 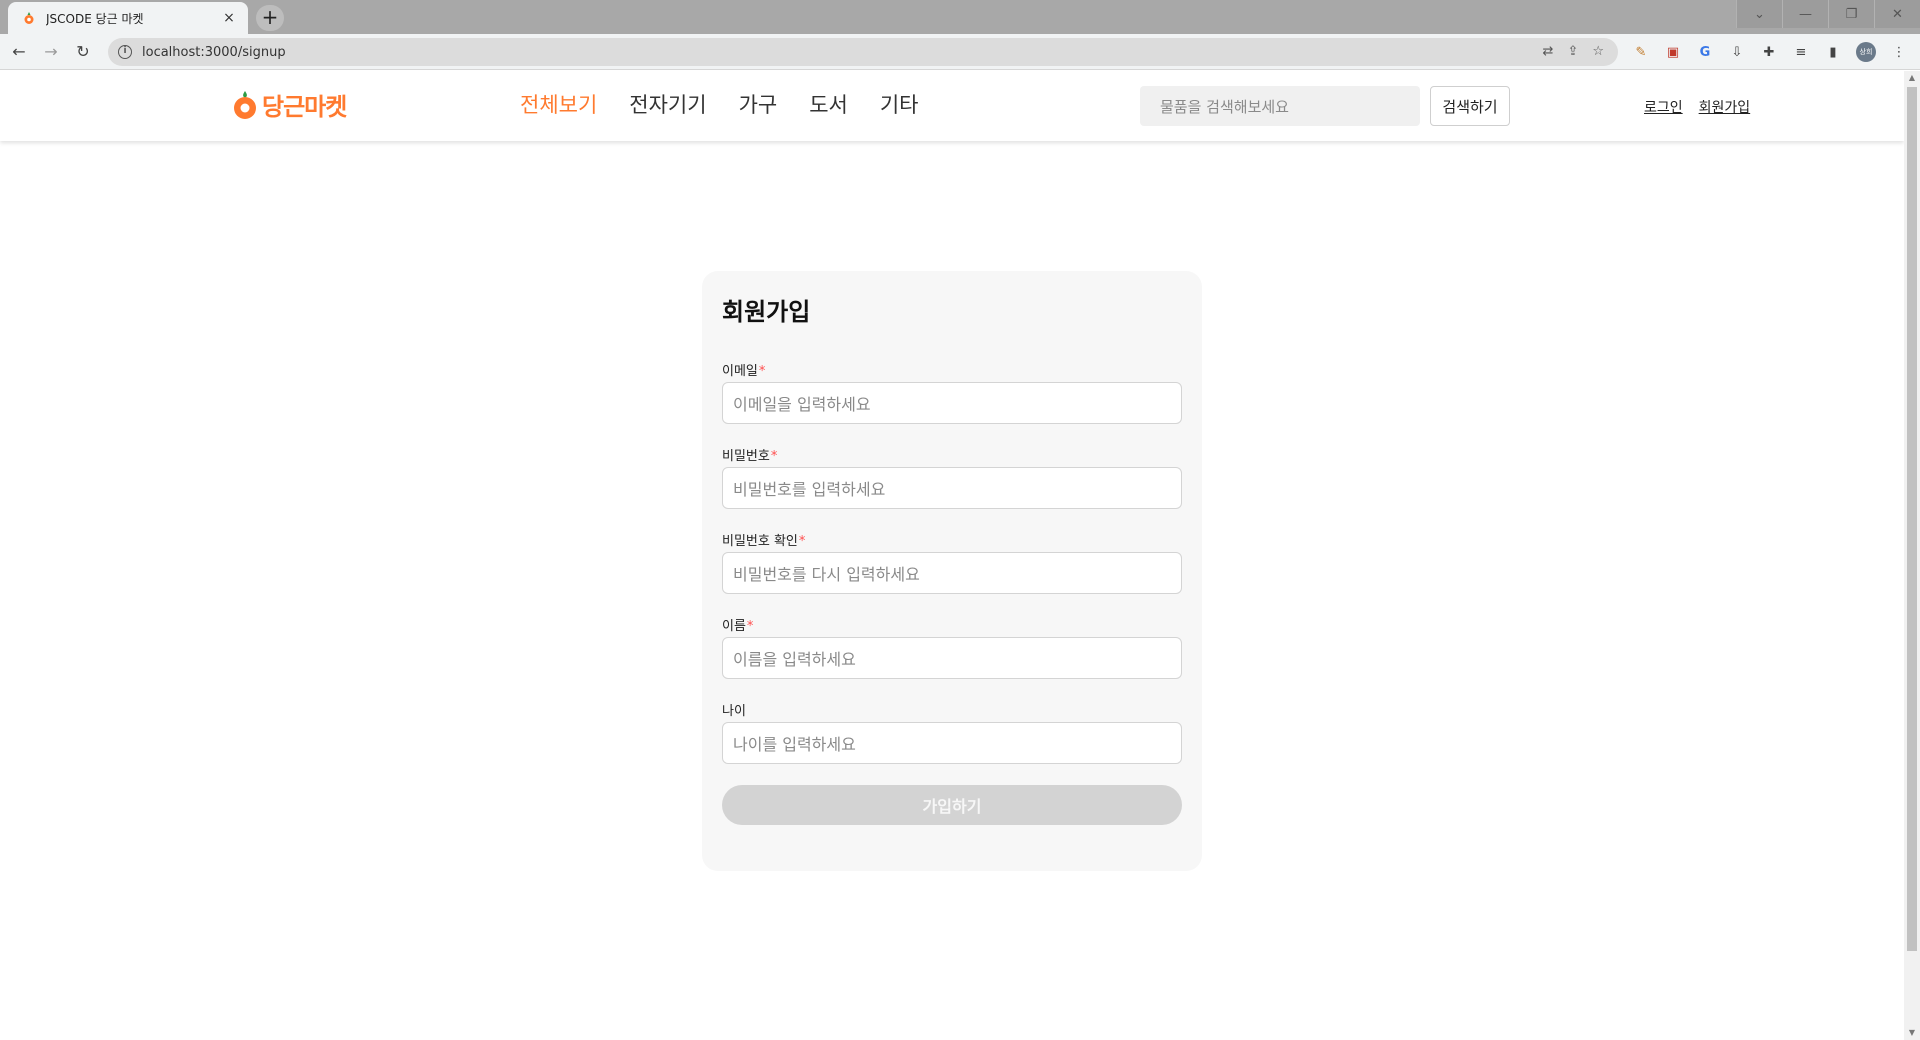 What do you see at coordinates (51, 52) in the screenshot?
I see `forward-icon: →` at bounding box center [51, 52].